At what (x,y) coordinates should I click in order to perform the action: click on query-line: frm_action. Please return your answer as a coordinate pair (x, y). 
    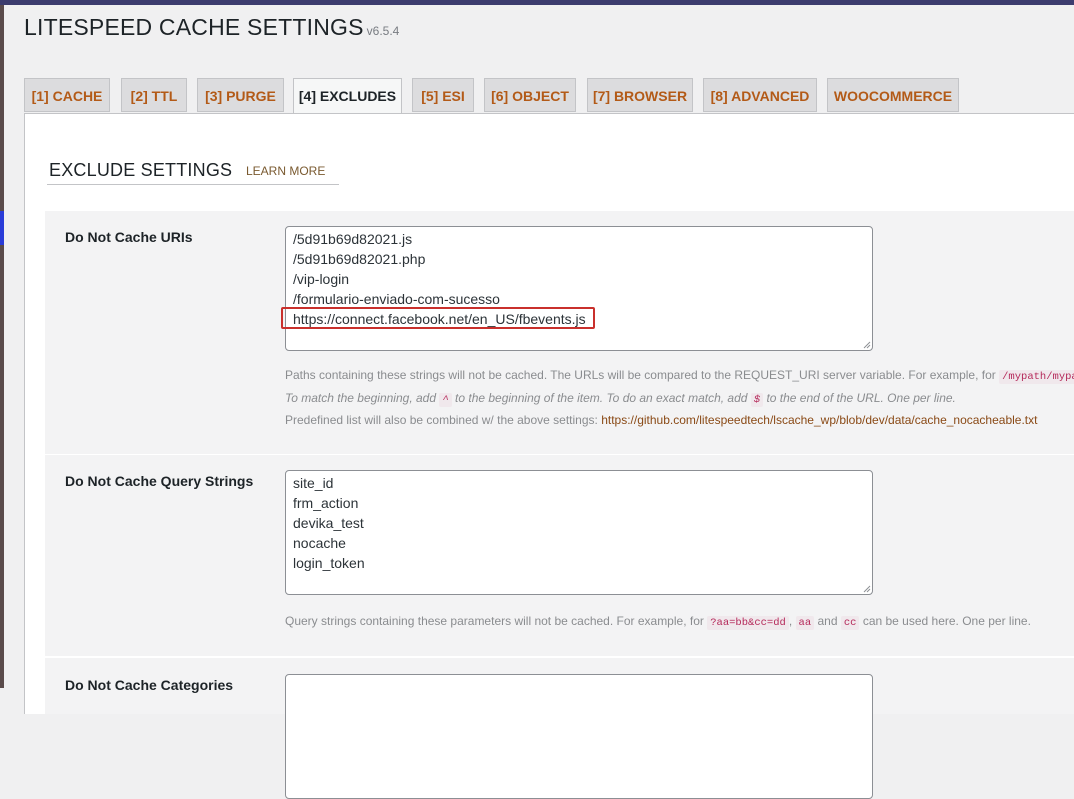
    Looking at the image, I should click on (326, 503).